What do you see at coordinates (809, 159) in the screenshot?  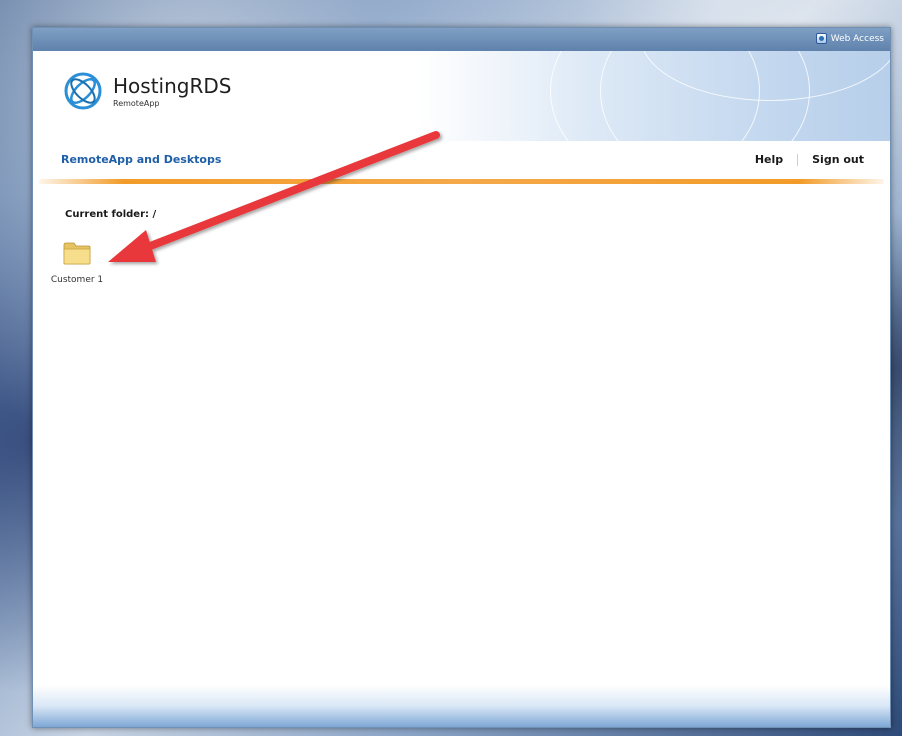 I see `nav-links: Help Sign out` at bounding box center [809, 159].